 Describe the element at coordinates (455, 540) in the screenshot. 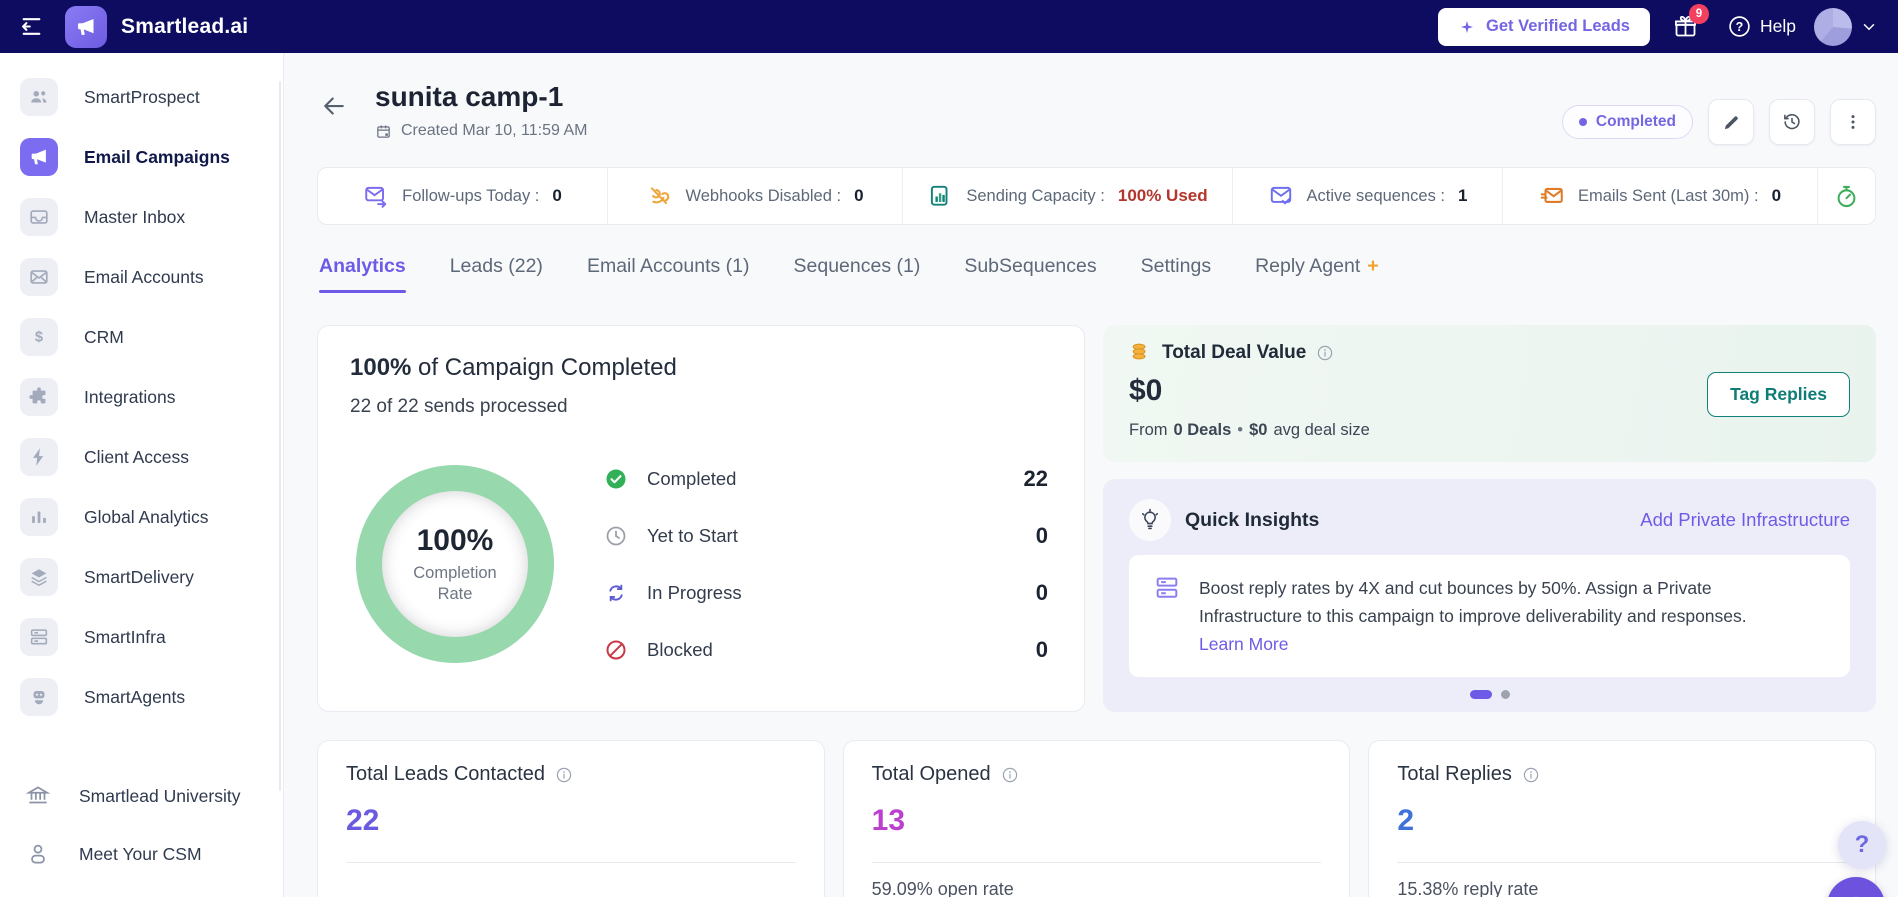

I see `donut-percent: 100%` at that location.